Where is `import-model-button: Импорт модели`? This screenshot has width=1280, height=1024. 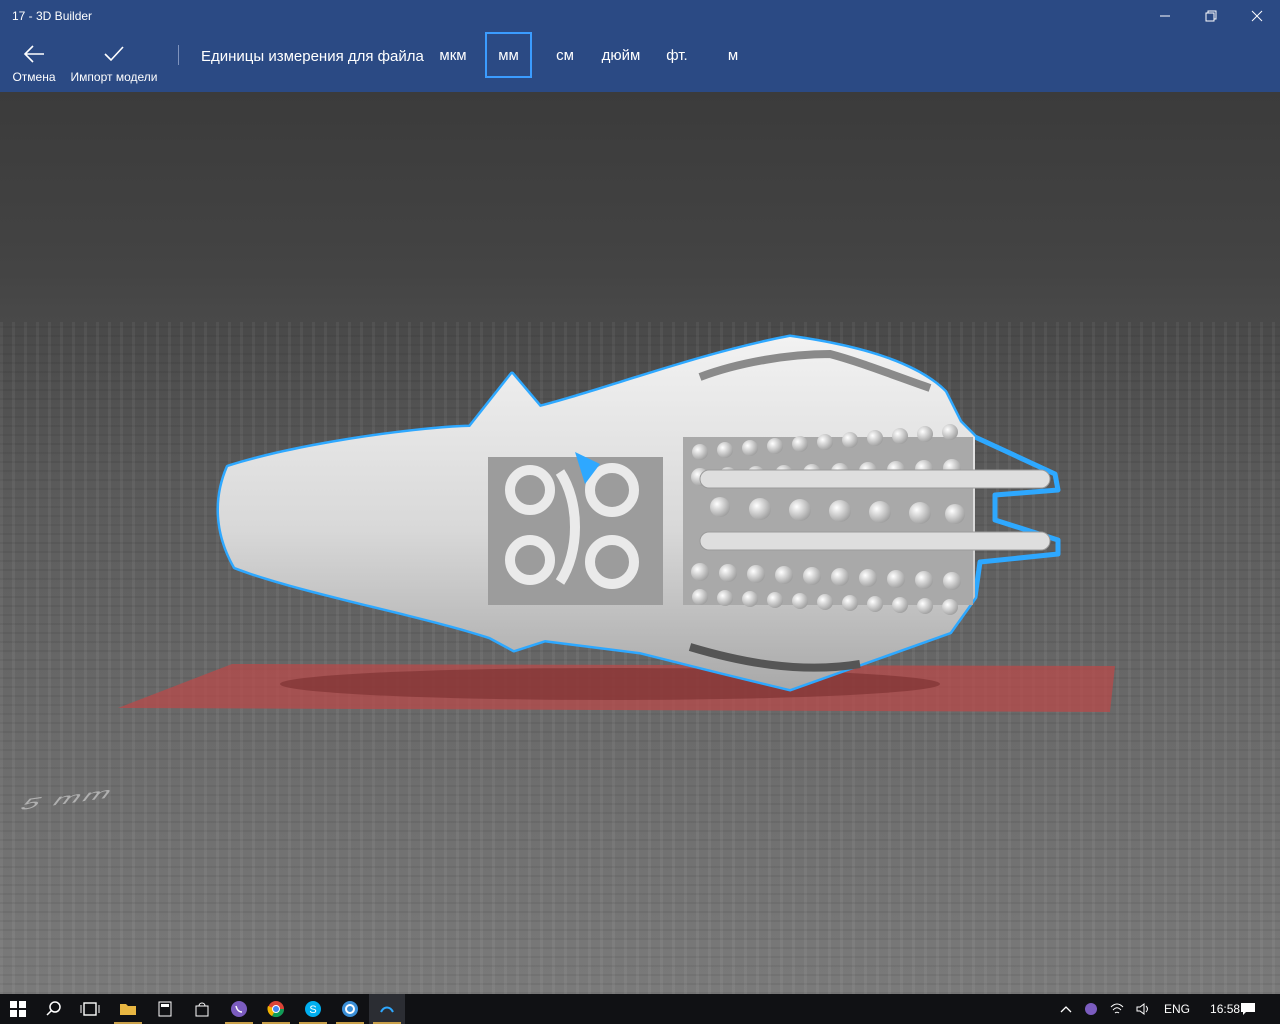 import-model-button: Импорт модели is located at coordinates (114, 63).